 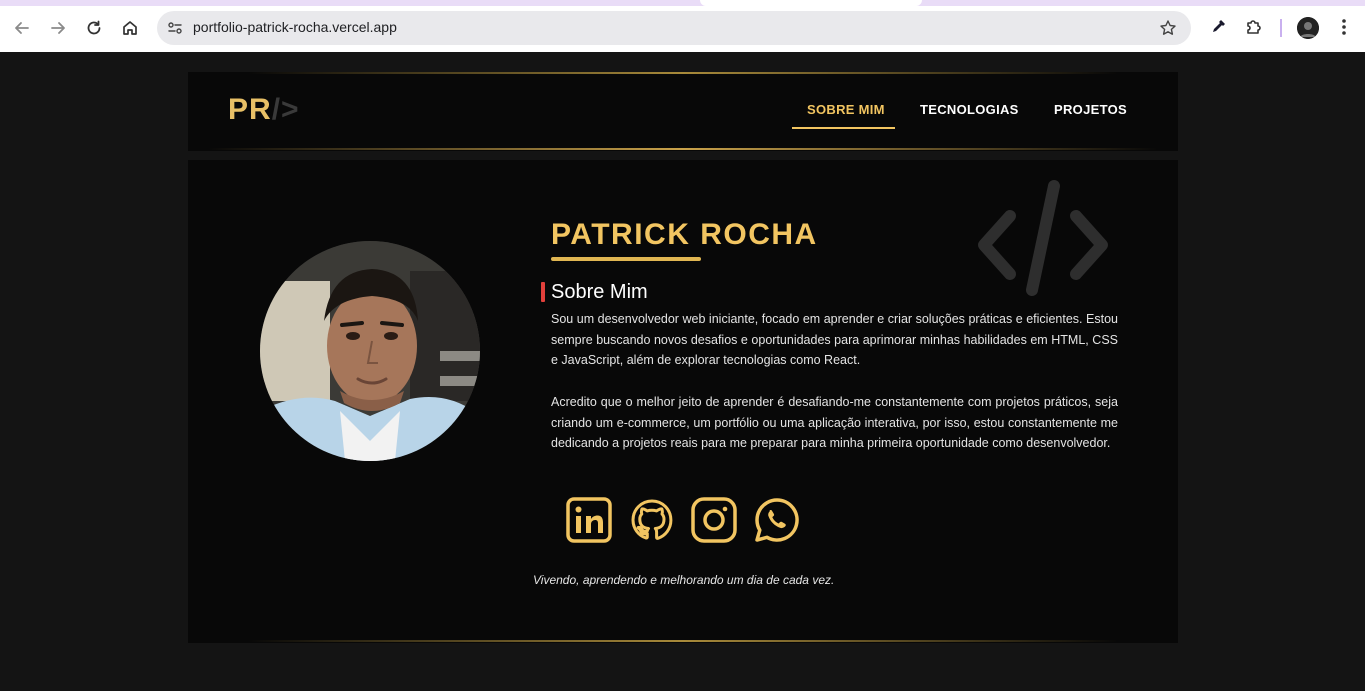 What do you see at coordinates (969, 109) in the screenshot?
I see `nav-tecnologias: TECNOLOGIAS` at bounding box center [969, 109].